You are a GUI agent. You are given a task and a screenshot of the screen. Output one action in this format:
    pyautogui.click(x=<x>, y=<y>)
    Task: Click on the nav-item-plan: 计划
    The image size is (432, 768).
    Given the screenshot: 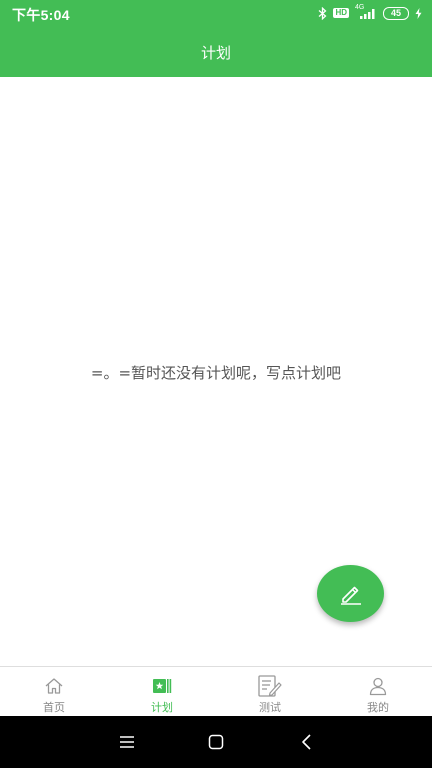 What is the action you would take?
    pyautogui.click(x=162, y=692)
    